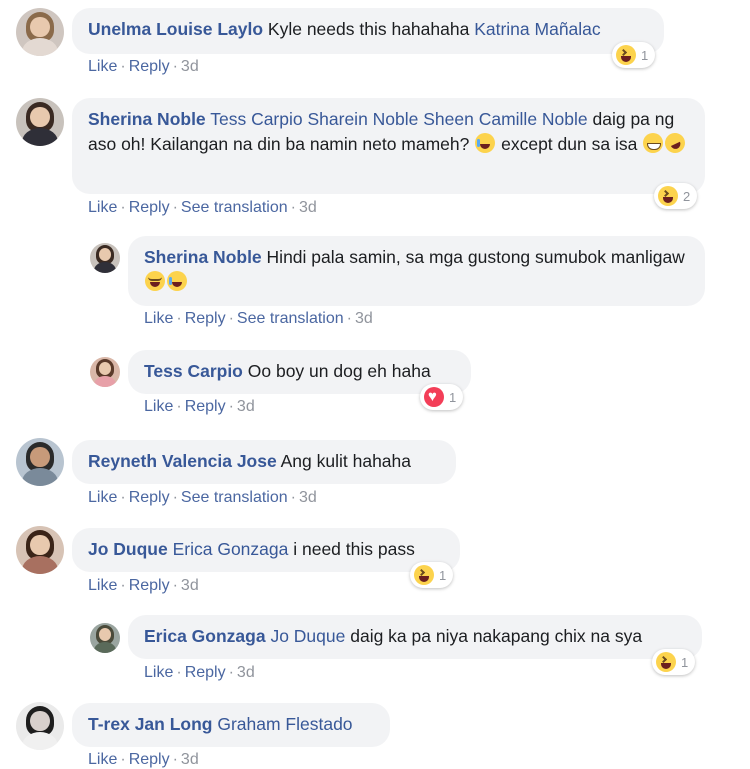  I want to click on comment-text: Oo boy un dog eh haha, so click(339, 371).